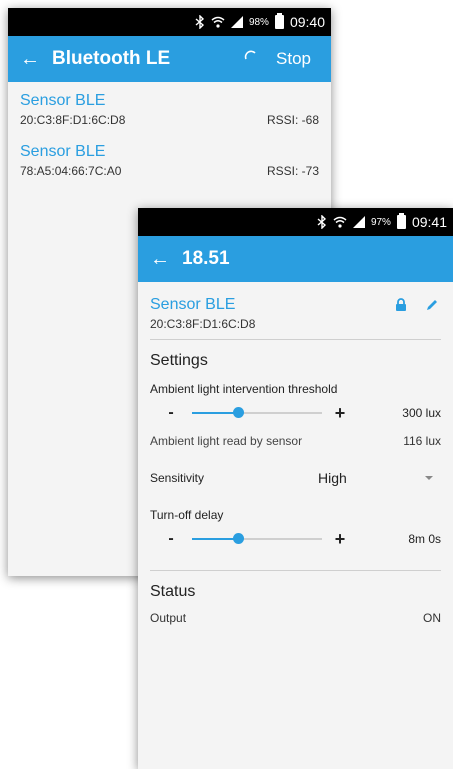  I want to click on output-value: ON, so click(432, 618).